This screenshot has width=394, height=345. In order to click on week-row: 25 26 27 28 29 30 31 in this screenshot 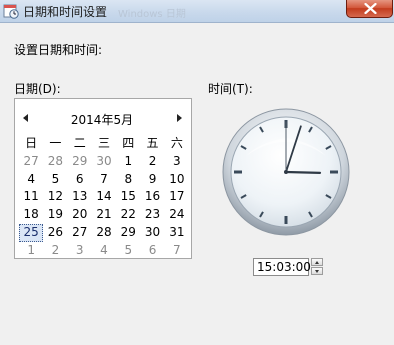, I will do `click(104, 232)`.